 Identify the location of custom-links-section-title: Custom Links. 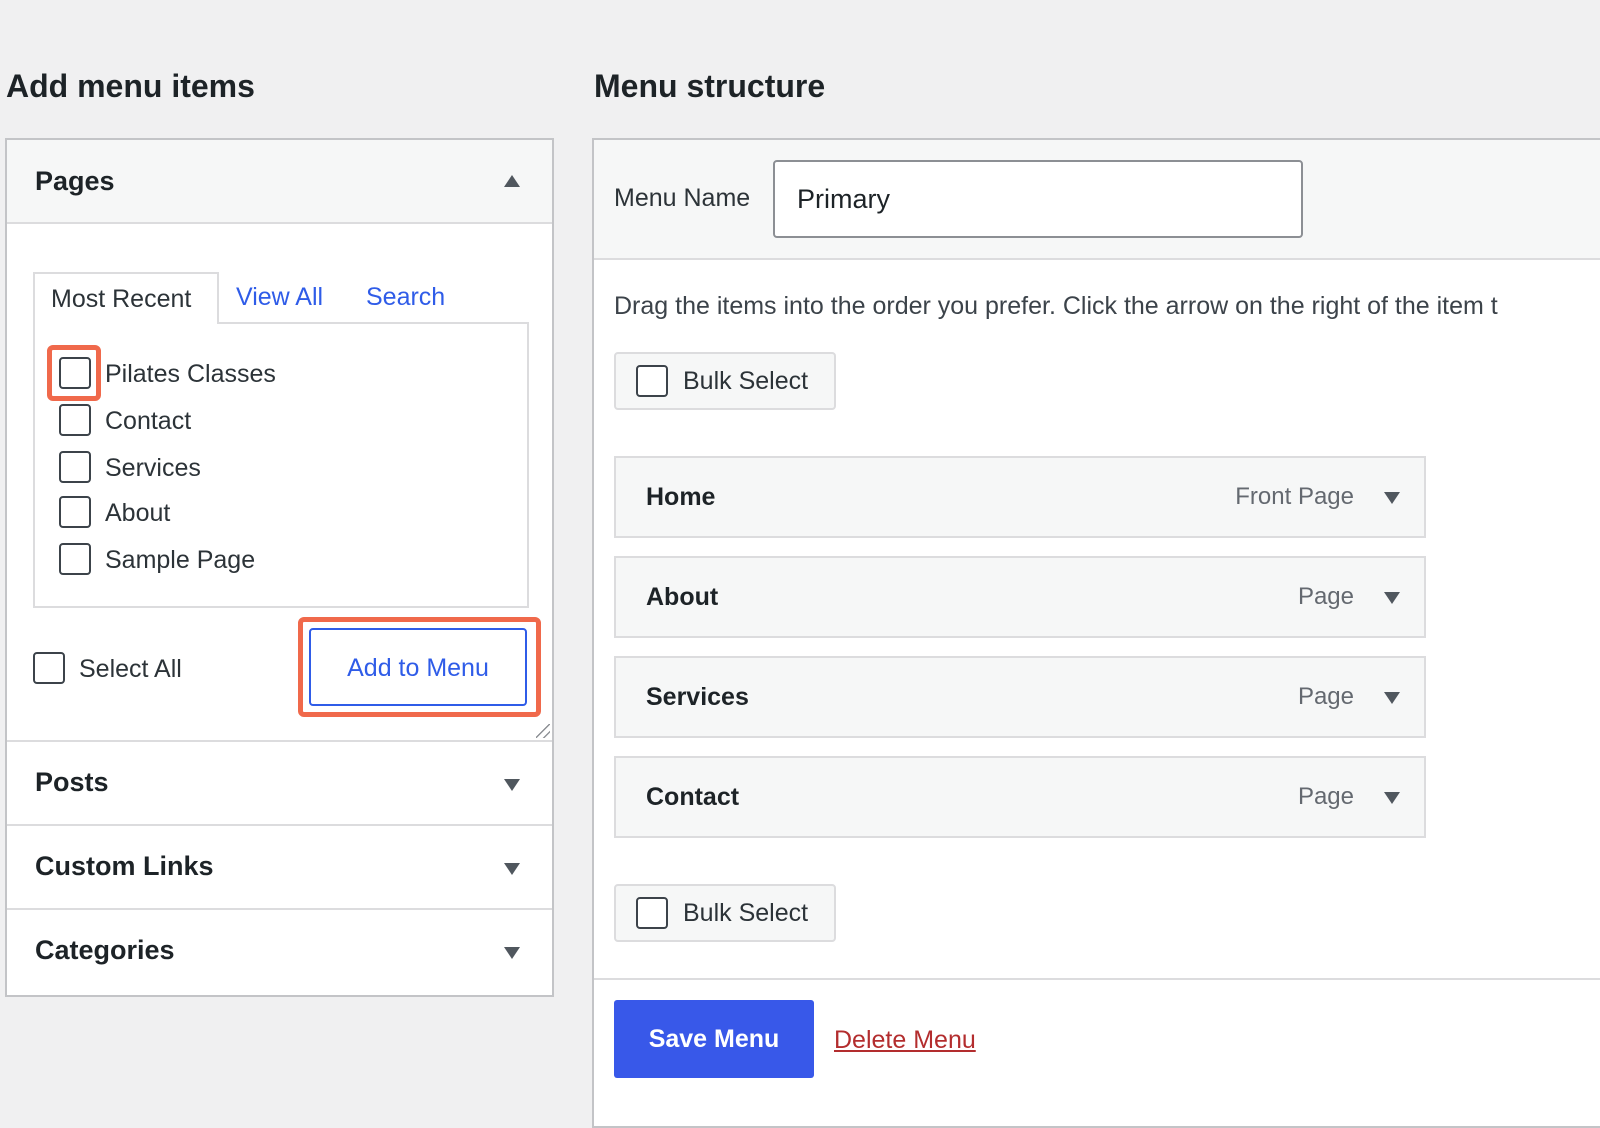
(124, 866).